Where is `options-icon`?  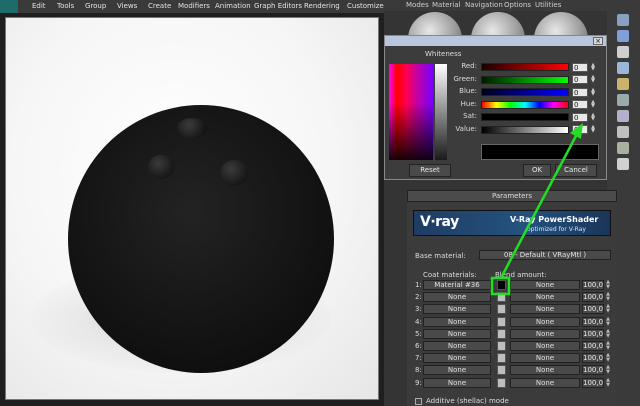 options-icon is located at coordinates (623, 116).